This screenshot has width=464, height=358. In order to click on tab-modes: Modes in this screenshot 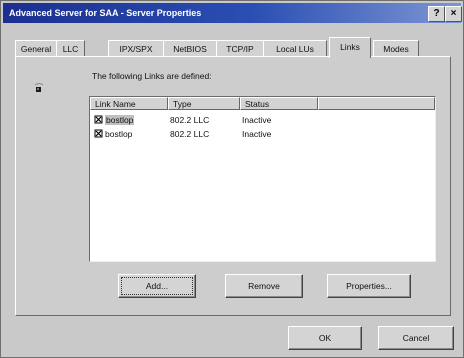, I will do `click(396, 48)`.